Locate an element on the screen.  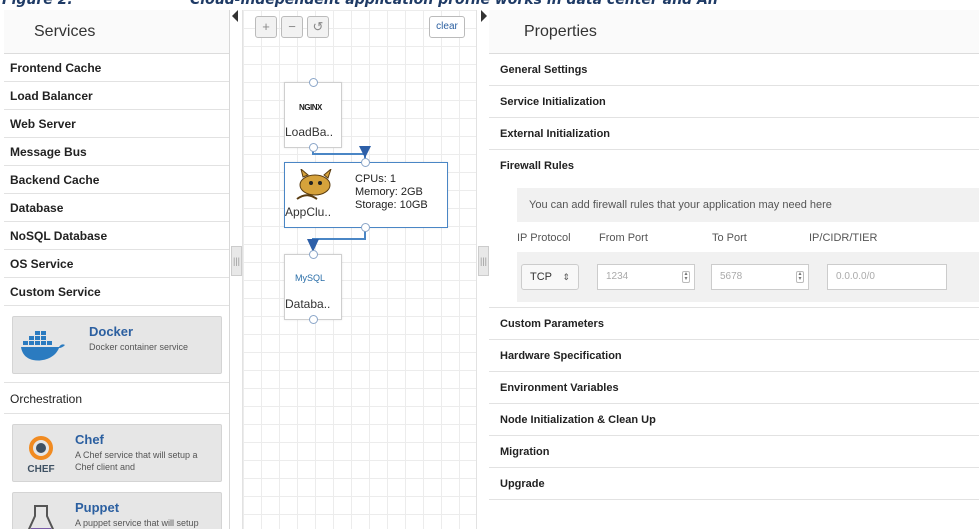
service-item-load-balancer: Load Balancer is located at coordinates (116, 96).